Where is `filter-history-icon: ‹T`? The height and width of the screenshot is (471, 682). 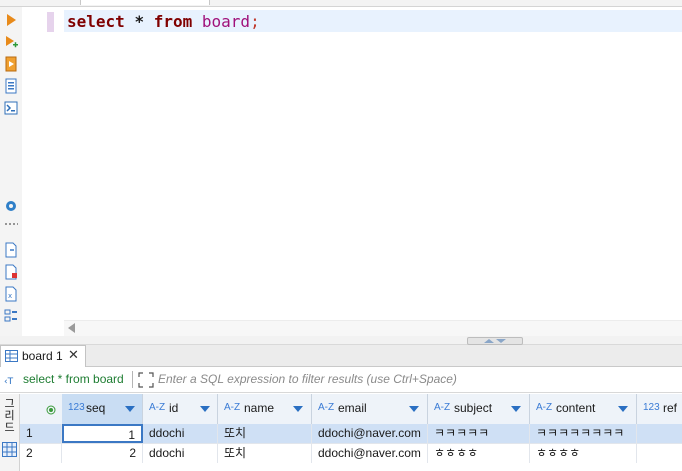
filter-history-icon: ‹T is located at coordinates (12, 381).